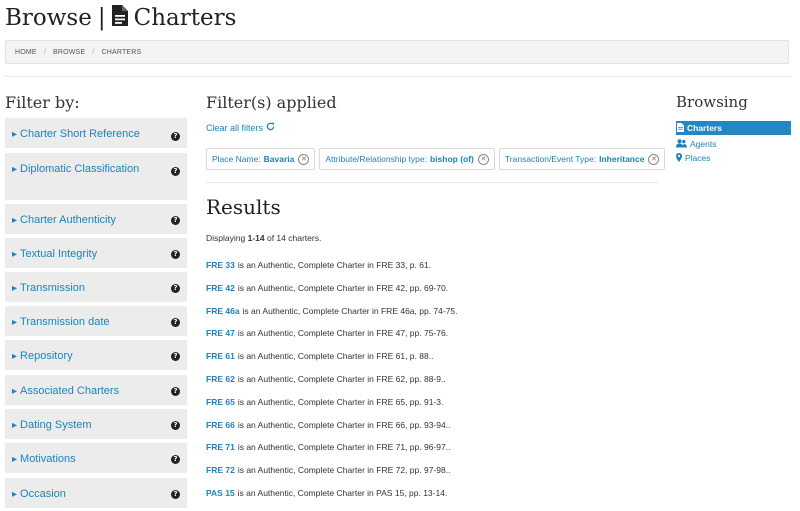 This screenshot has height=511, width=800. I want to click on filter-dating-system: Dating System ?, so click(96, 424).